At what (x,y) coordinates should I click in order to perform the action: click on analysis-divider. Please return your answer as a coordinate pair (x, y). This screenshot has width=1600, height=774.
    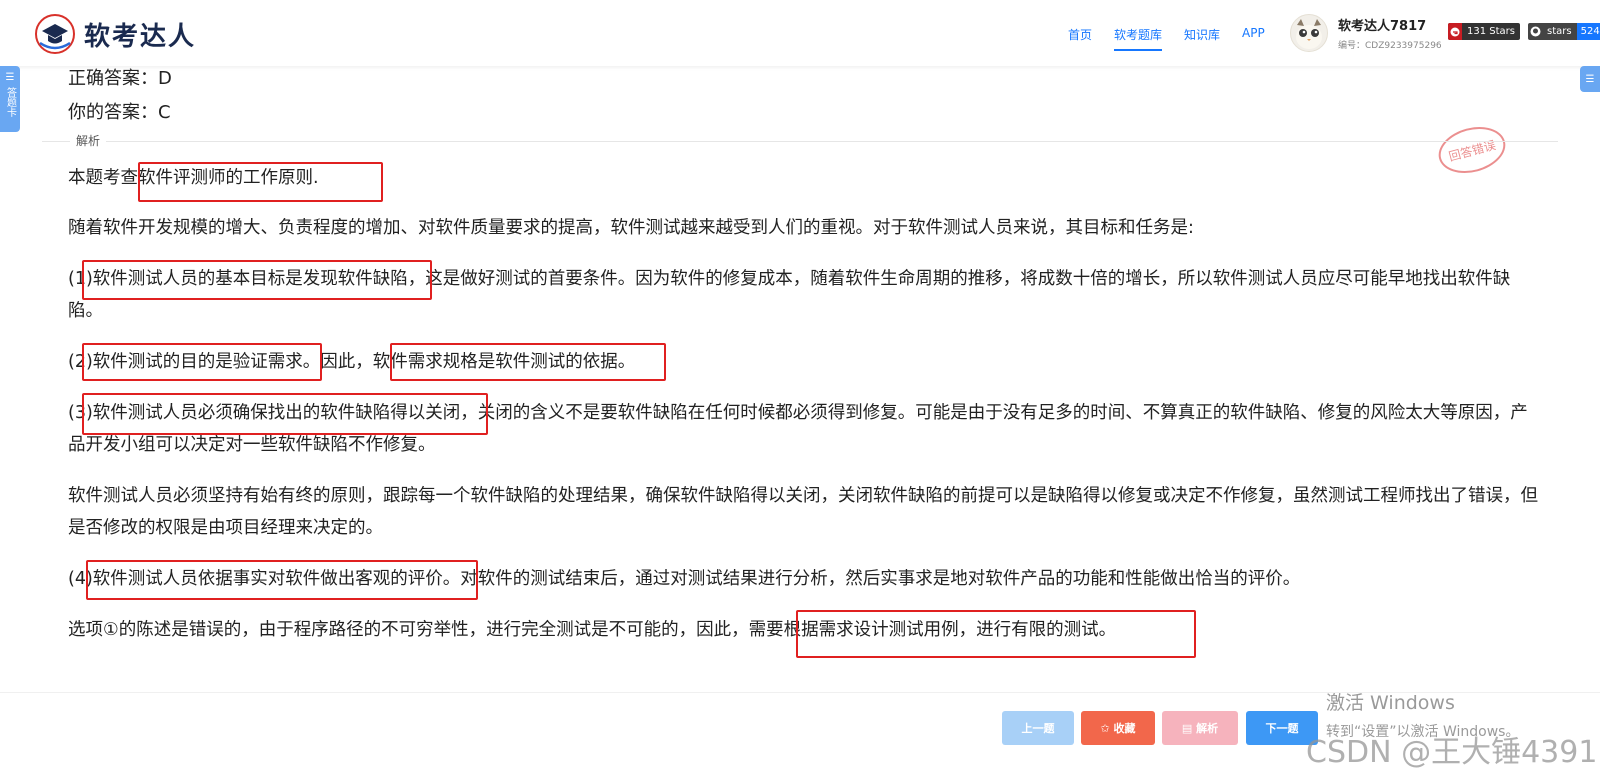
    Looking at the image, I should click on (800, 141).